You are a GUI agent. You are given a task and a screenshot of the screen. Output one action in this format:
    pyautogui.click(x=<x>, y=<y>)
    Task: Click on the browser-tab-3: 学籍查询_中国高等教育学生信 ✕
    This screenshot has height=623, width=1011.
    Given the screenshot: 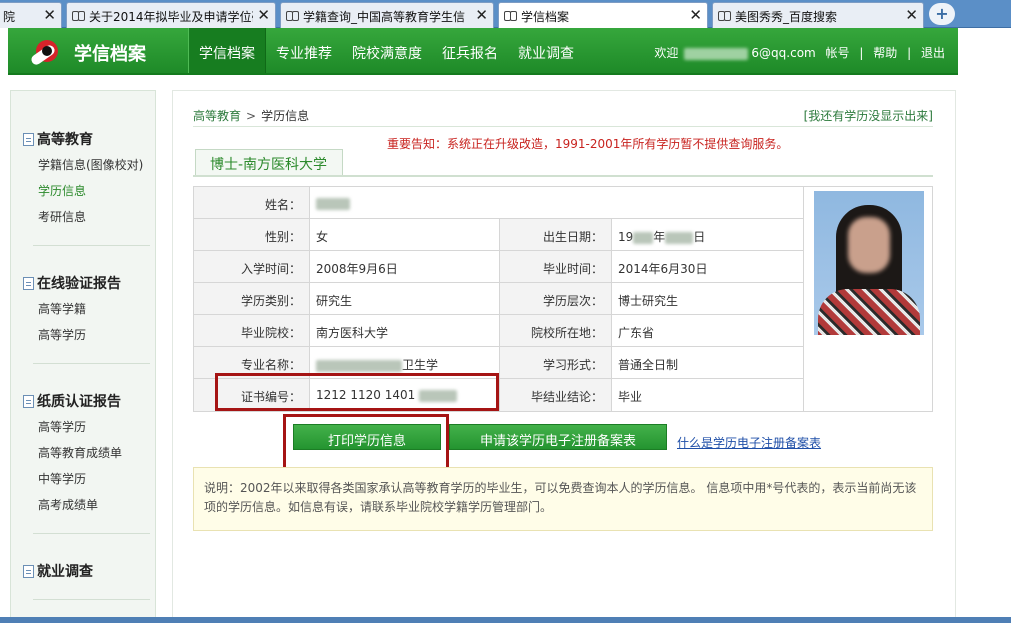 What is the action you would take?
    pyautogui.click(x=387, y=15)
    